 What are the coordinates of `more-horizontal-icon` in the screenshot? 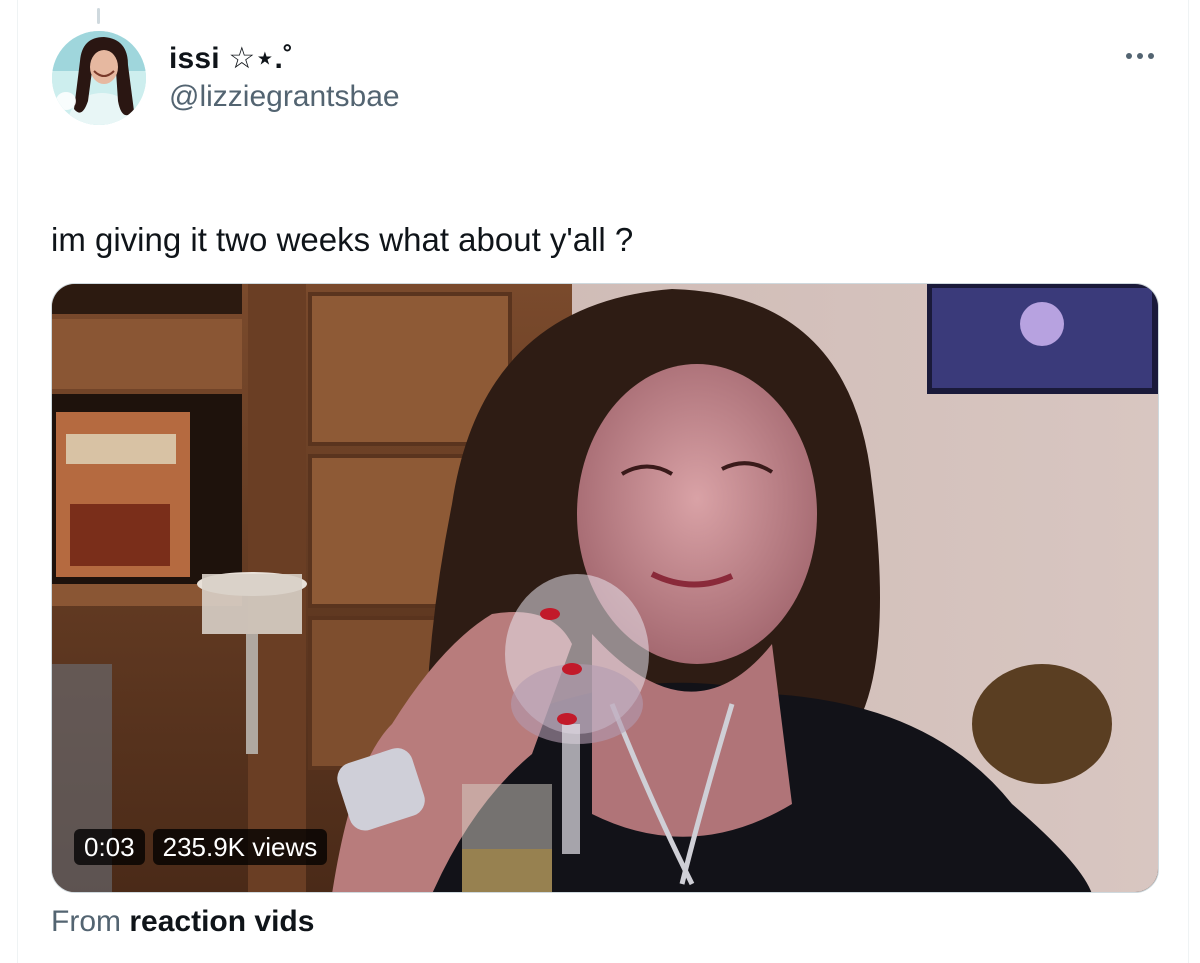 It's located at (1140, 56).